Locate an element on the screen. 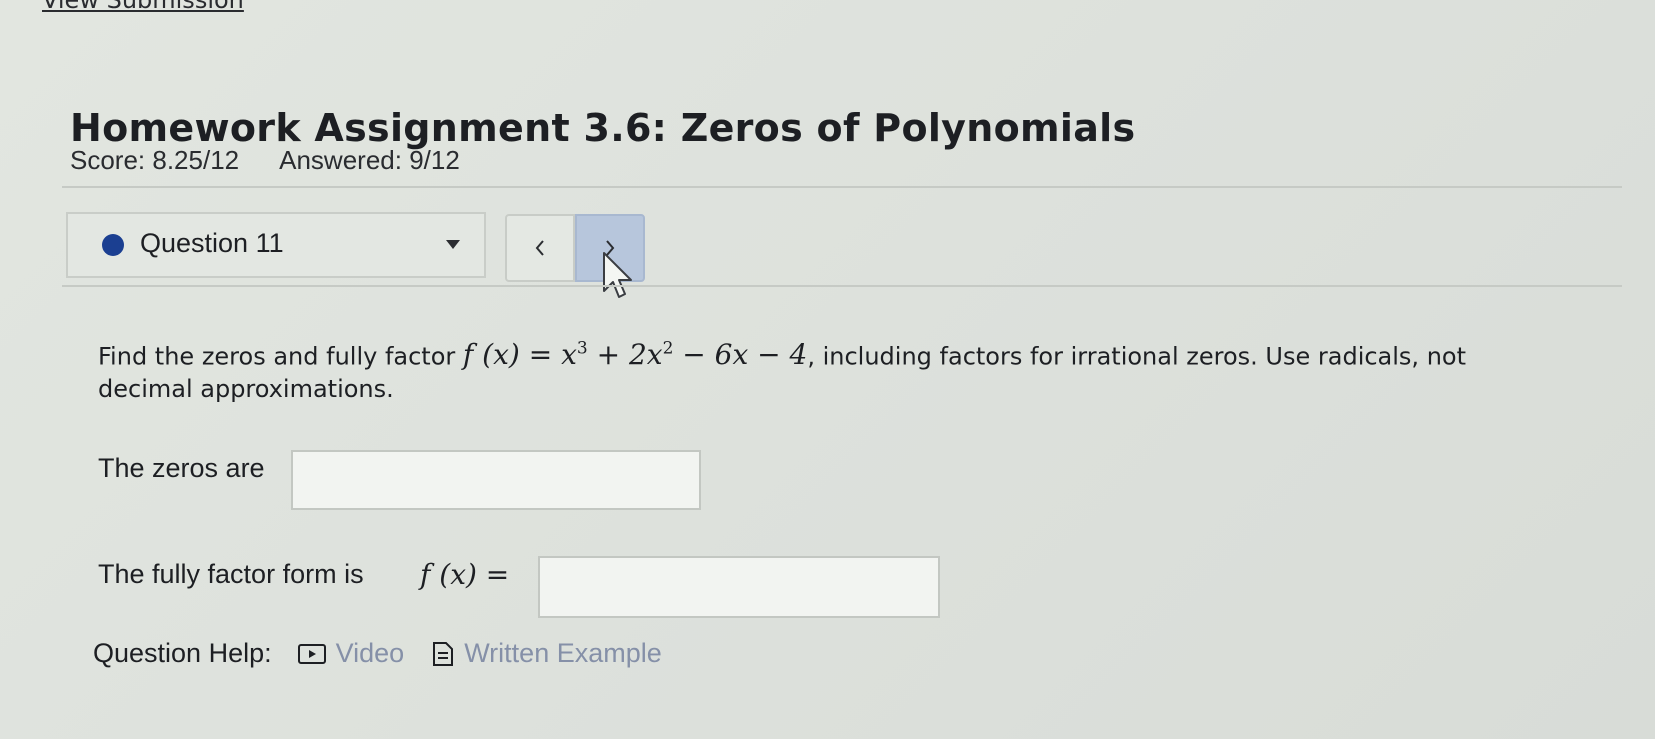 This screenshot has width=1655, height=739. document-icon is located at coordinates (443, 653).